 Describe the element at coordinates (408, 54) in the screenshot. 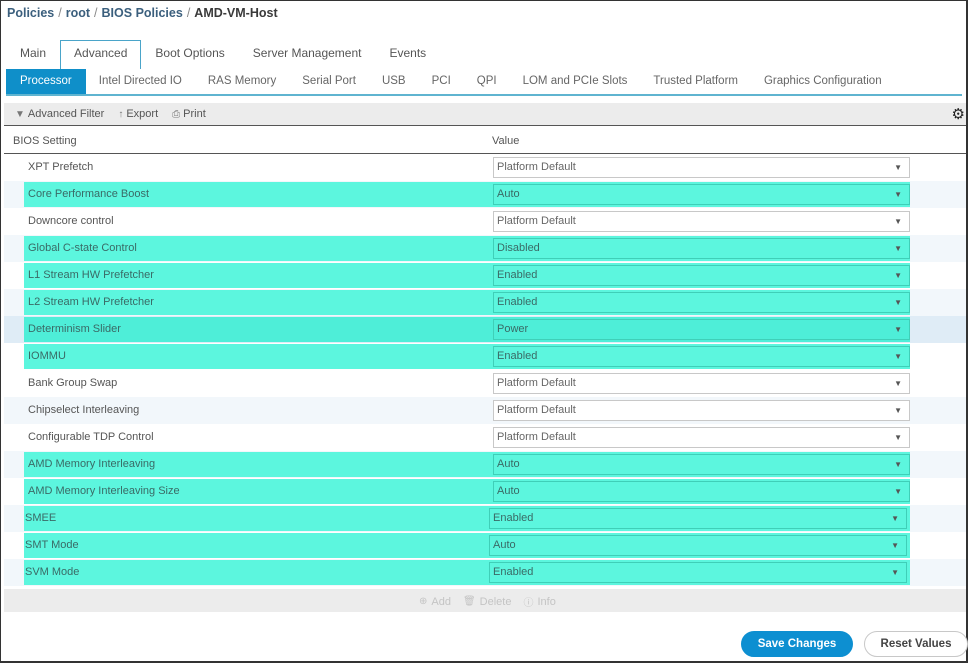

I see `tab-events: Events` at that location.